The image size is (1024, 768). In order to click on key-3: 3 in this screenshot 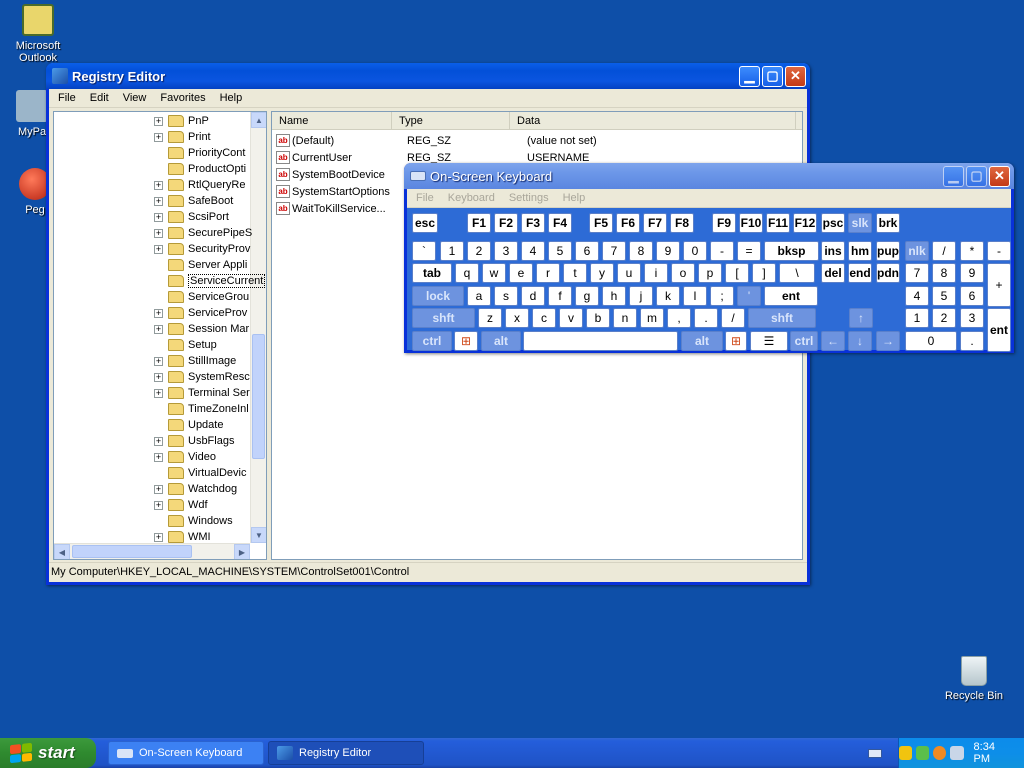, I will do `click(506, 251)`.